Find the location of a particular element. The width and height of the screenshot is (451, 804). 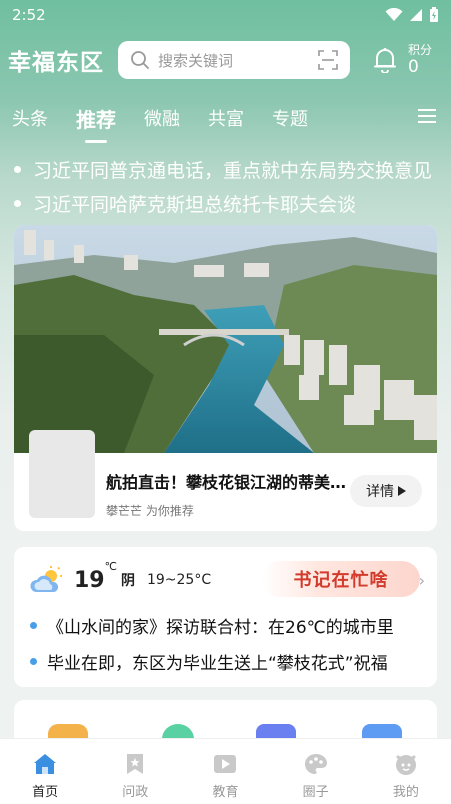

news-item: 《山水间的家》探访联合村：在26℃的城市里 is located at coordinates (226, 625).